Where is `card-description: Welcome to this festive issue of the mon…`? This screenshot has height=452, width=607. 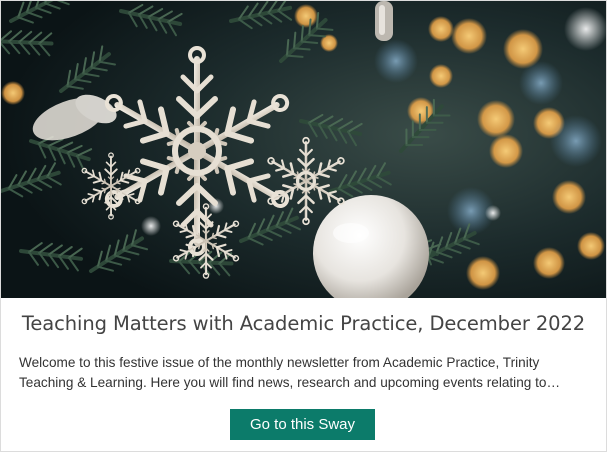
card-description: Welcome to this festive issue of the mon… is located at coordinates (283, 372).